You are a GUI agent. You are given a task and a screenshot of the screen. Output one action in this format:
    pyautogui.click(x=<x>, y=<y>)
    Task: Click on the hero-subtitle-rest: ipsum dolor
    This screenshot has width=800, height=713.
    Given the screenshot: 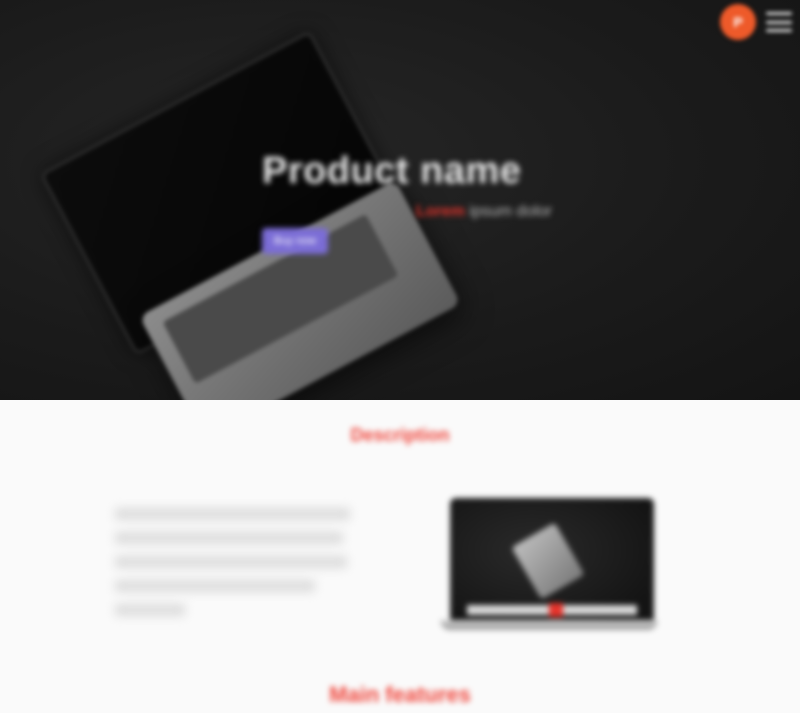 What is the action you would take?
    pyautogui.click(x=508, y=211)
    